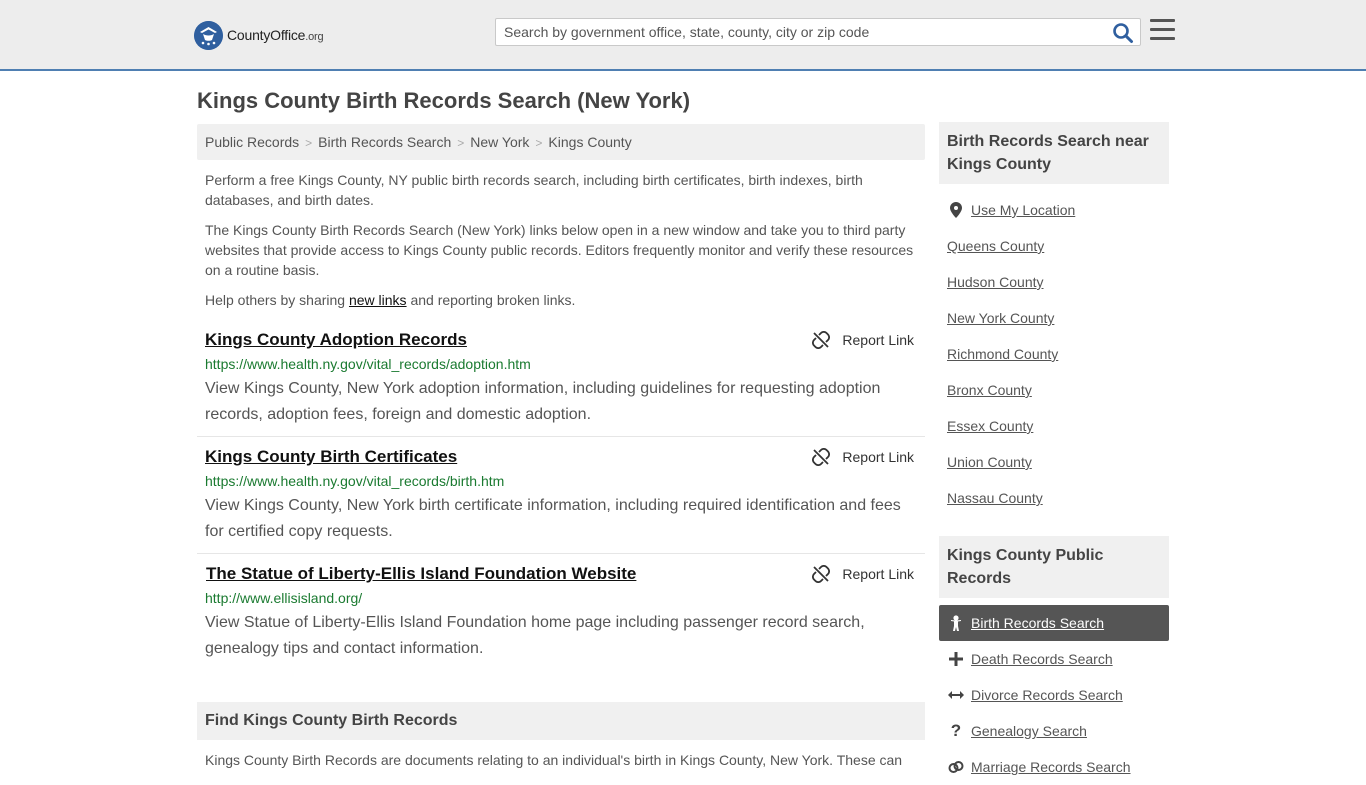 The width and height of the screenshot is (1366, 785). I want to click on top-header: CountyOffice.org, so click(683, 35).